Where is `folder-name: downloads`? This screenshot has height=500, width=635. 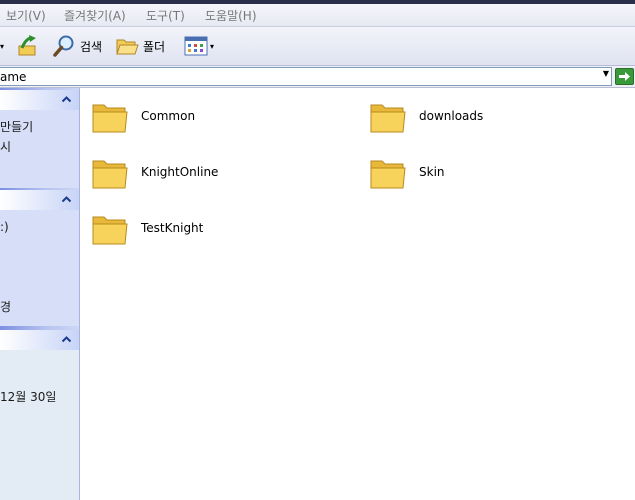 folder-name: downloads is located at coordinates (451, 116).